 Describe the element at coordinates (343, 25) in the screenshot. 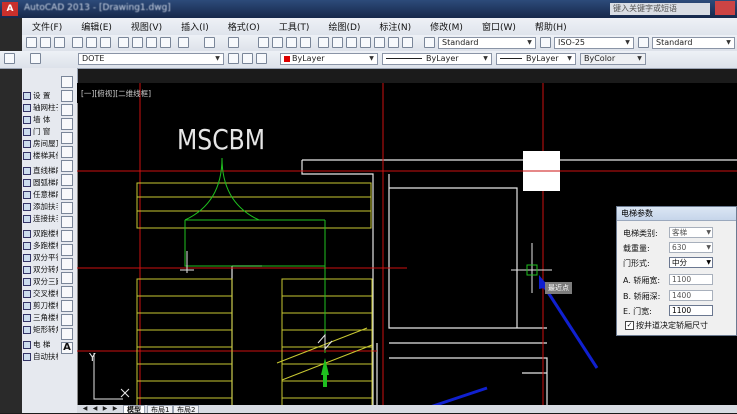

I see `menu-draw: 绘图(D)` at that location.